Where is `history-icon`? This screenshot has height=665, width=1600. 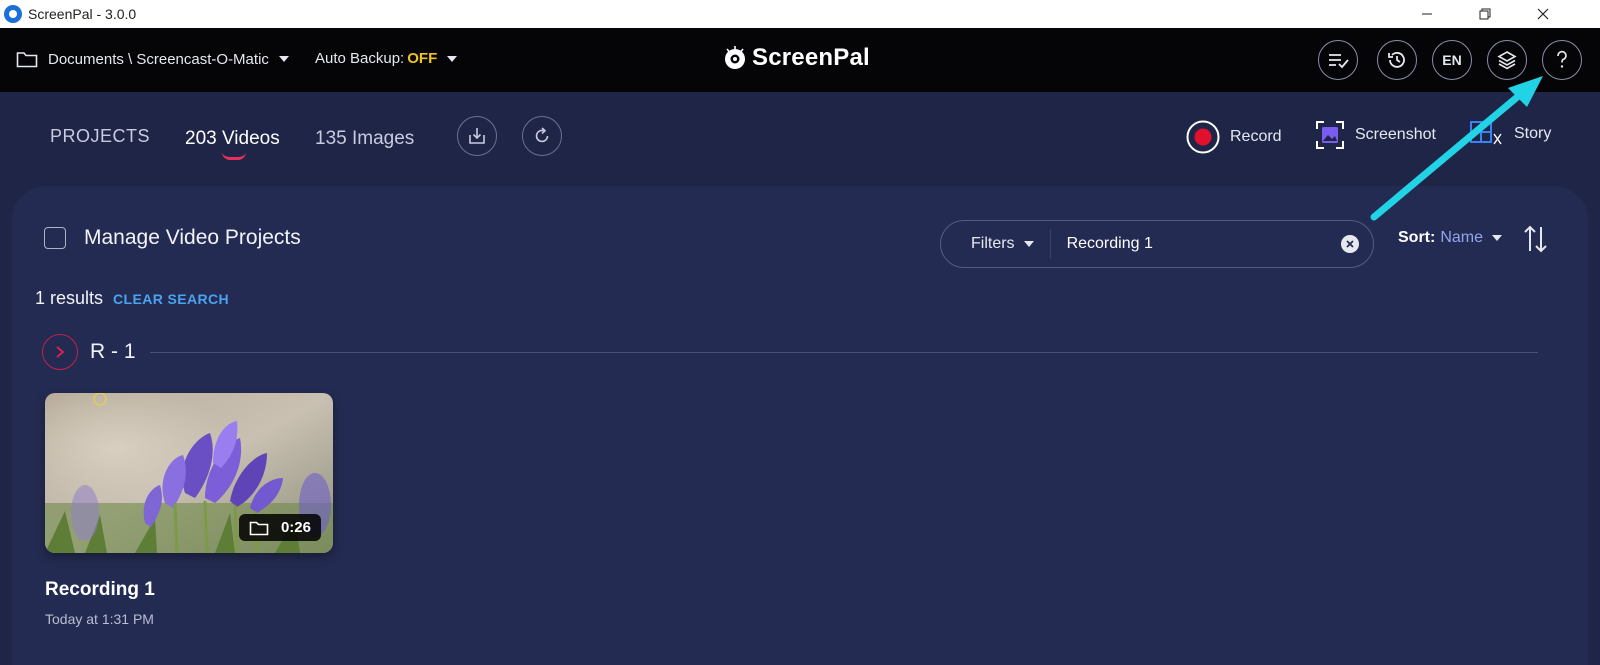 history-icon is located at coordinates (1396, 60).